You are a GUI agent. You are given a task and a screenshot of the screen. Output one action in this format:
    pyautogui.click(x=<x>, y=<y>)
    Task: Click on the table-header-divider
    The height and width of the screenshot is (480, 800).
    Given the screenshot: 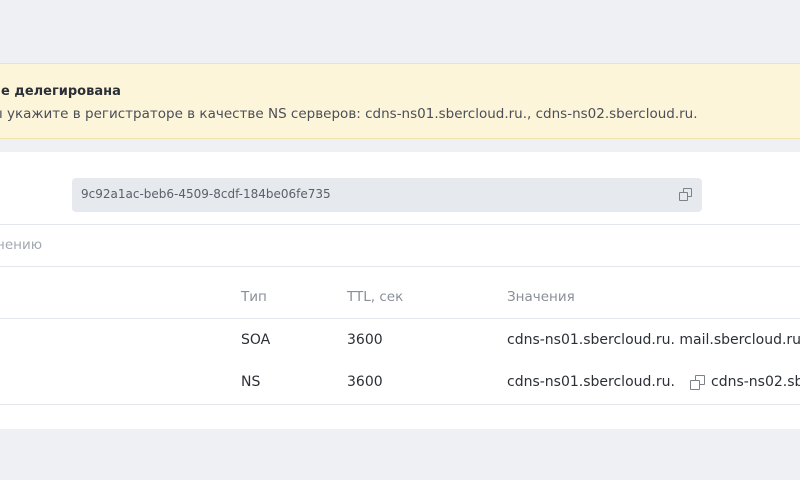 What is the action you would take?
    pyautogui.click(x=400, y=318)
    